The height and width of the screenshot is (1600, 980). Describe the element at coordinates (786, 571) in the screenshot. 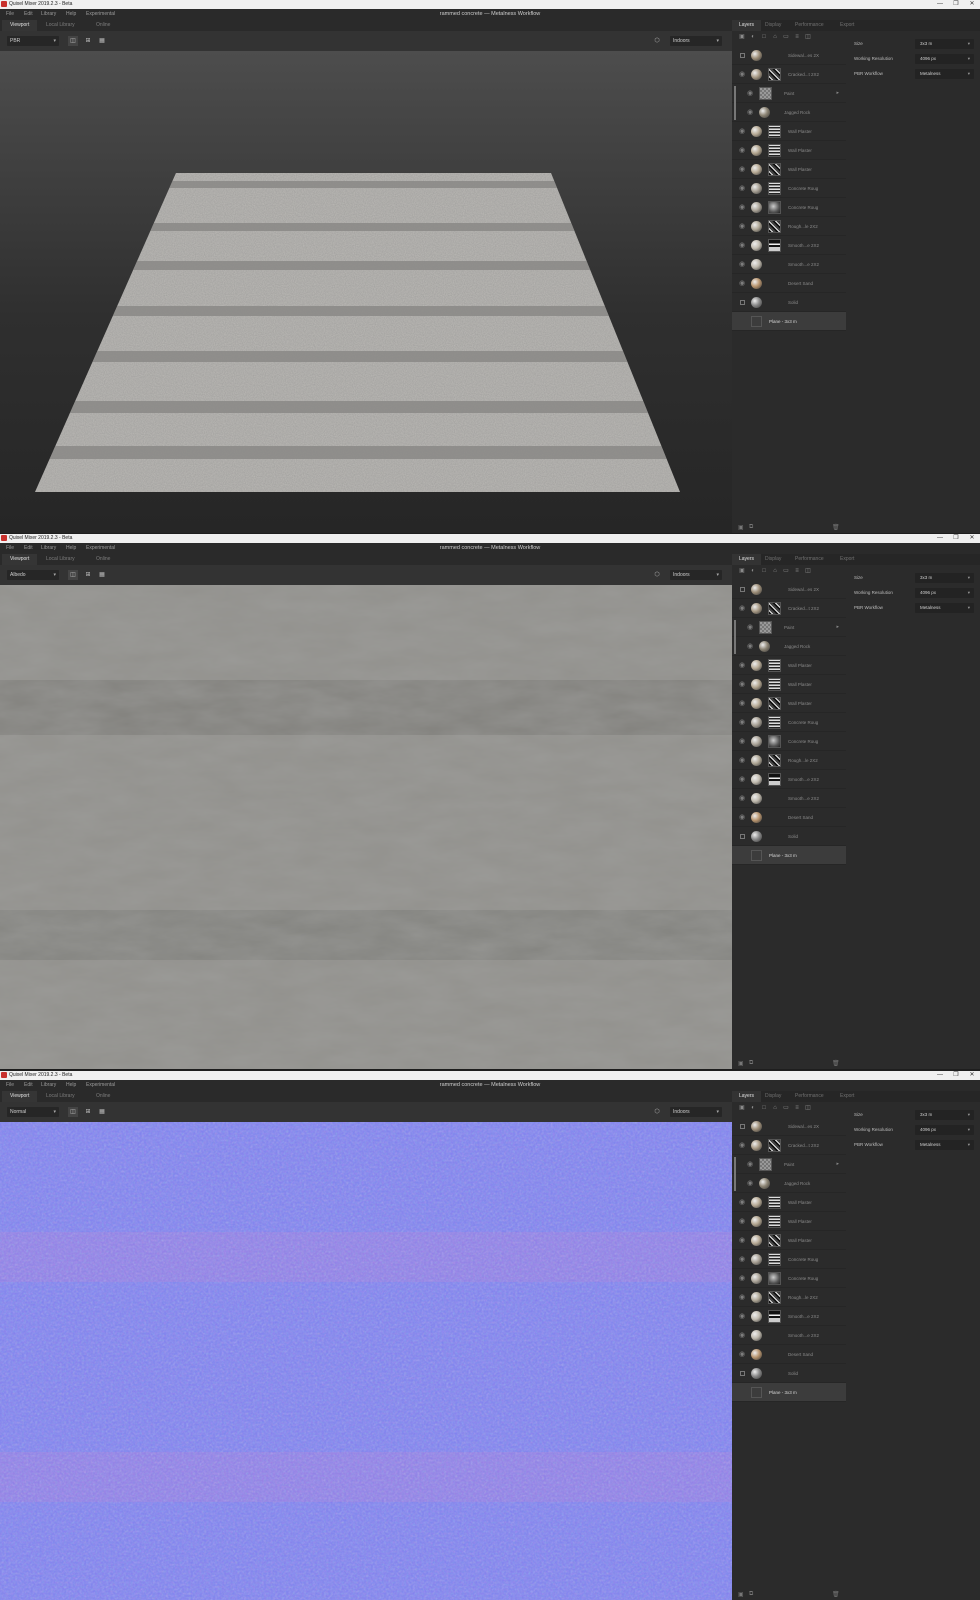

I see `add-group-icon: ▭` at that location.